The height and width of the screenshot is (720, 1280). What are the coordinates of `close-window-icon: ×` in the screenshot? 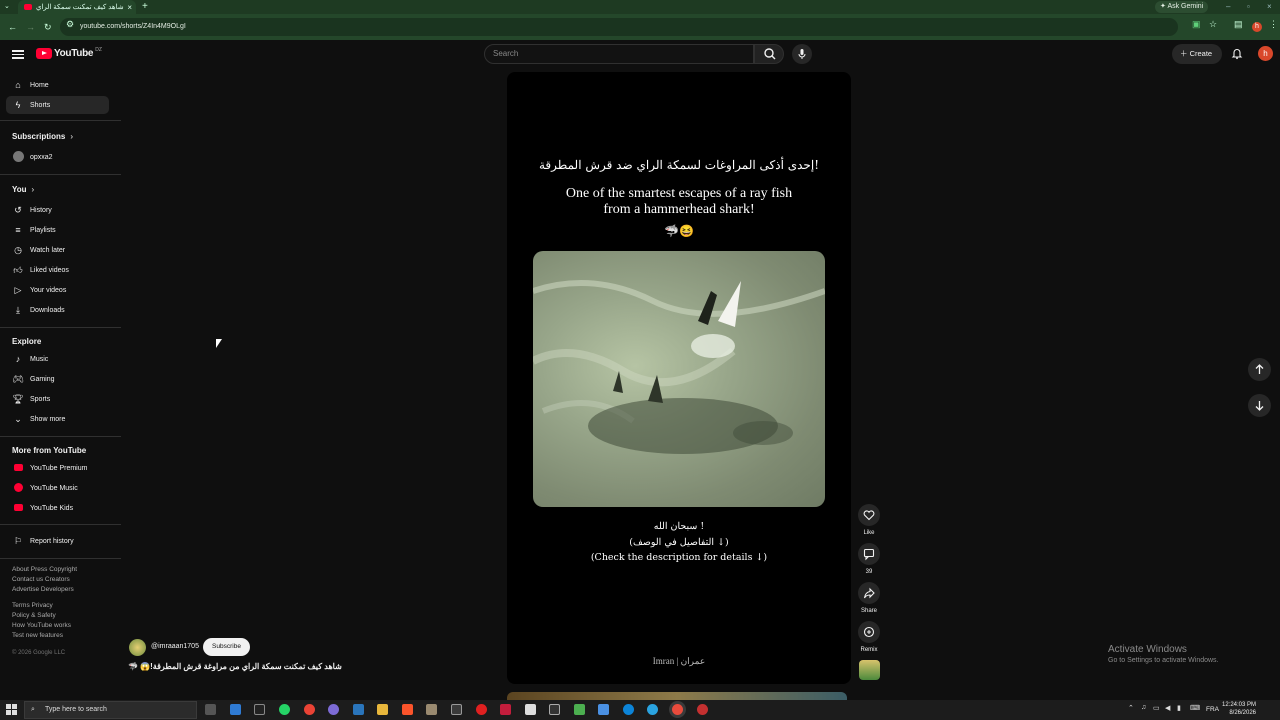 It's located at (1269, 7).